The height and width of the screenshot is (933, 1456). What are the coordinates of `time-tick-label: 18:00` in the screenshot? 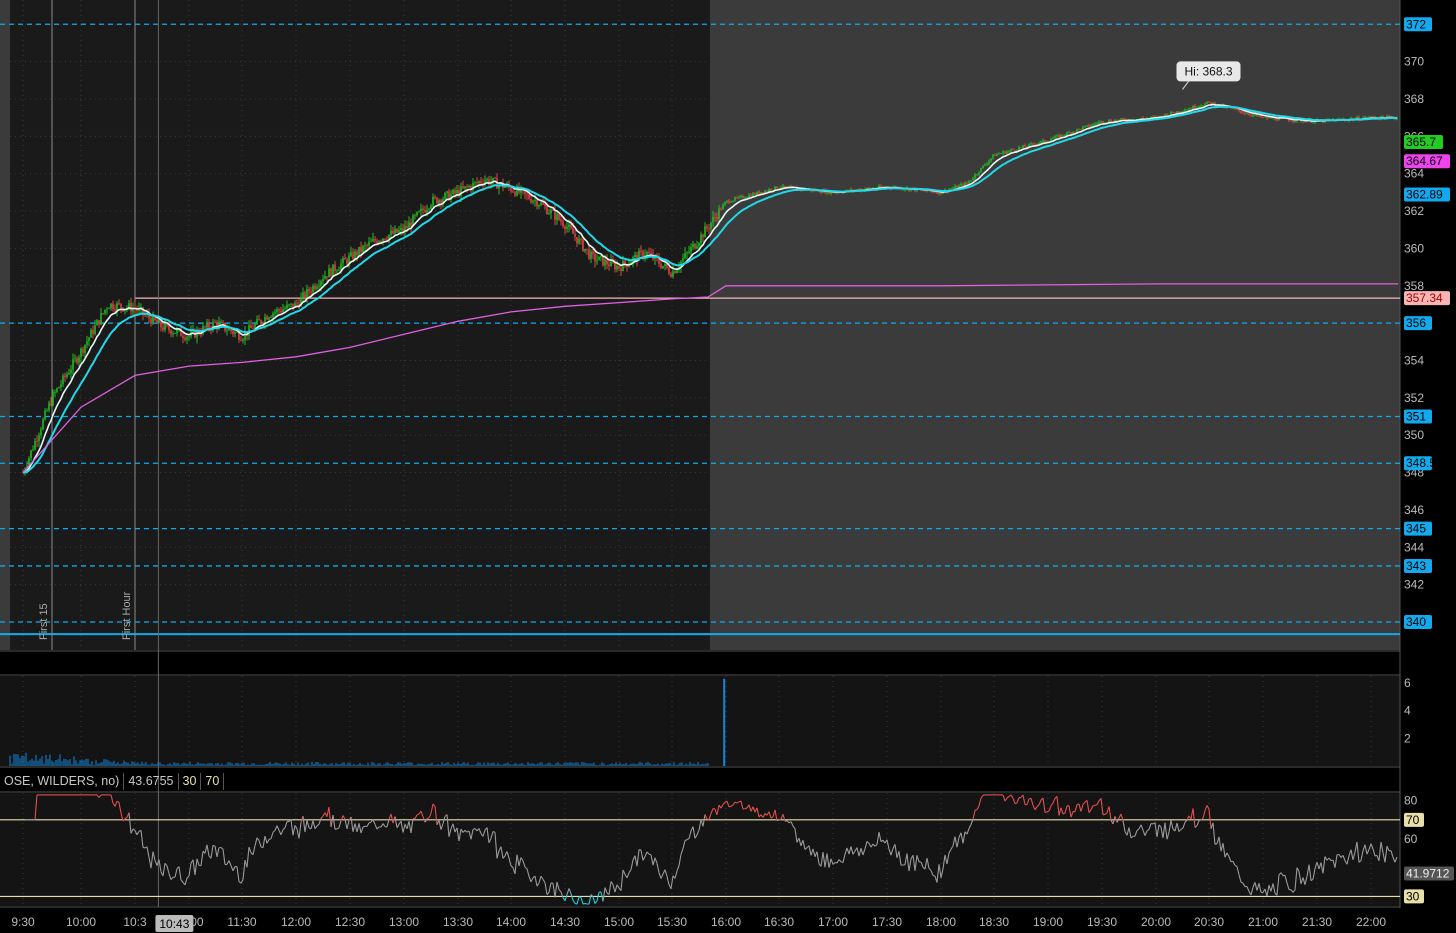 It's located at (941, 922).